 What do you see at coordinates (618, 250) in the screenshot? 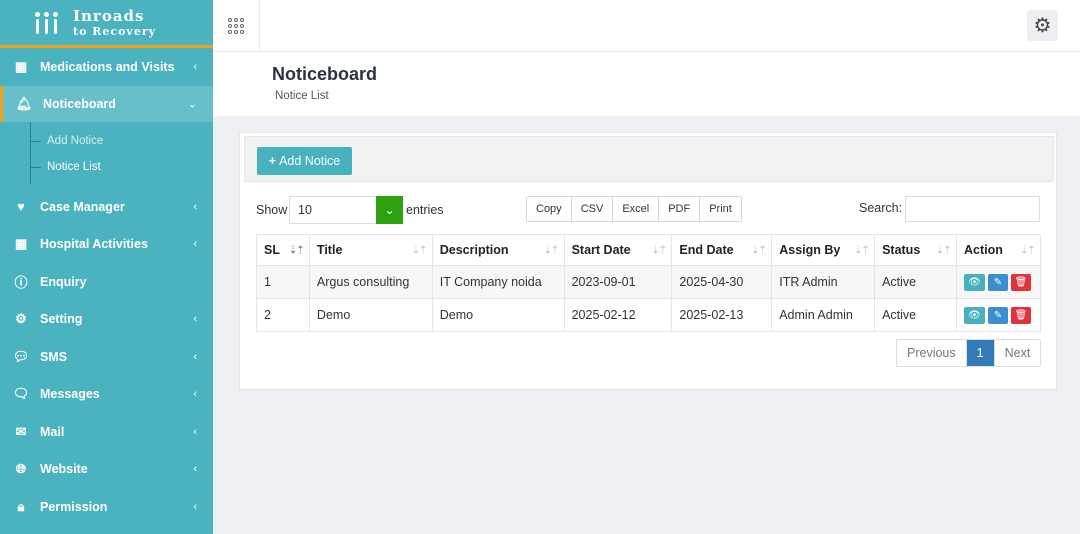
I see `column-header-start-date: Start Date ⇣⇡` at bounding box center [618, 250].